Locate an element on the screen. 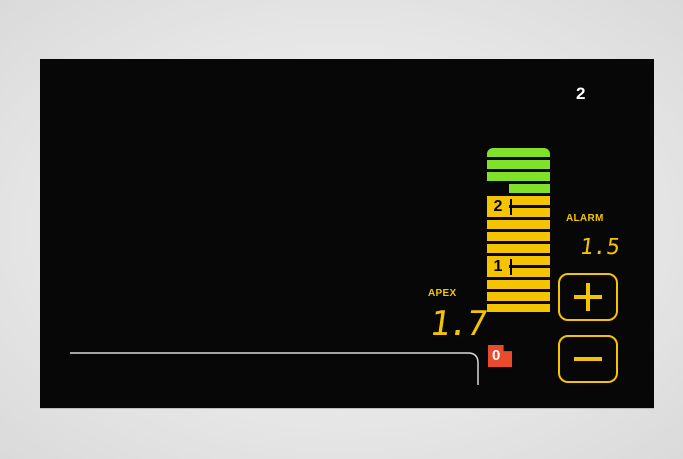 The height and width of the screenshot is (459, 683). minus-icon is located at coordinates (588, 359).